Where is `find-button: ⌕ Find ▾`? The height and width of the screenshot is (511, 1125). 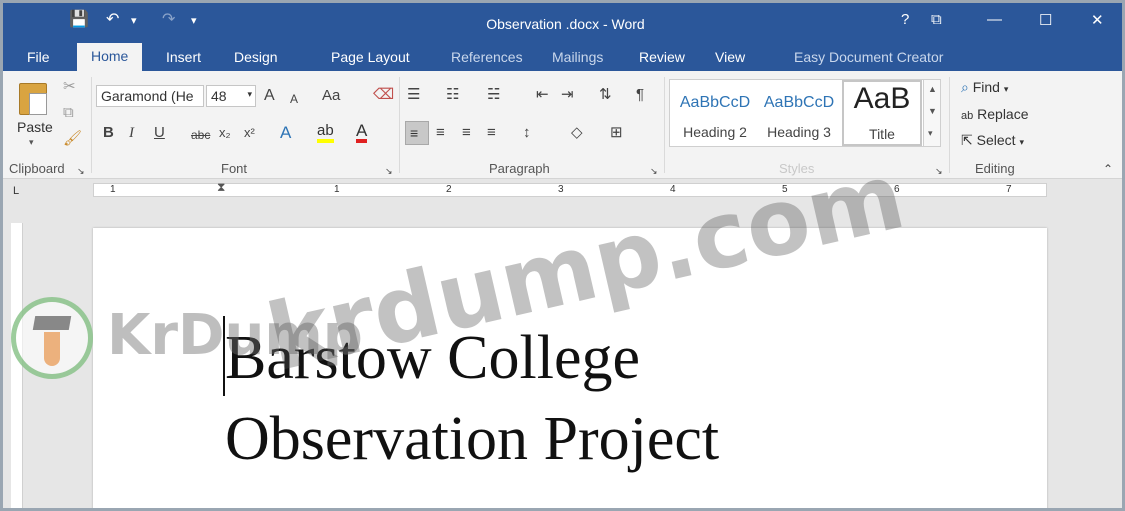 find-button: ⌕ Find ▾ is located at coordinates (984, 87).